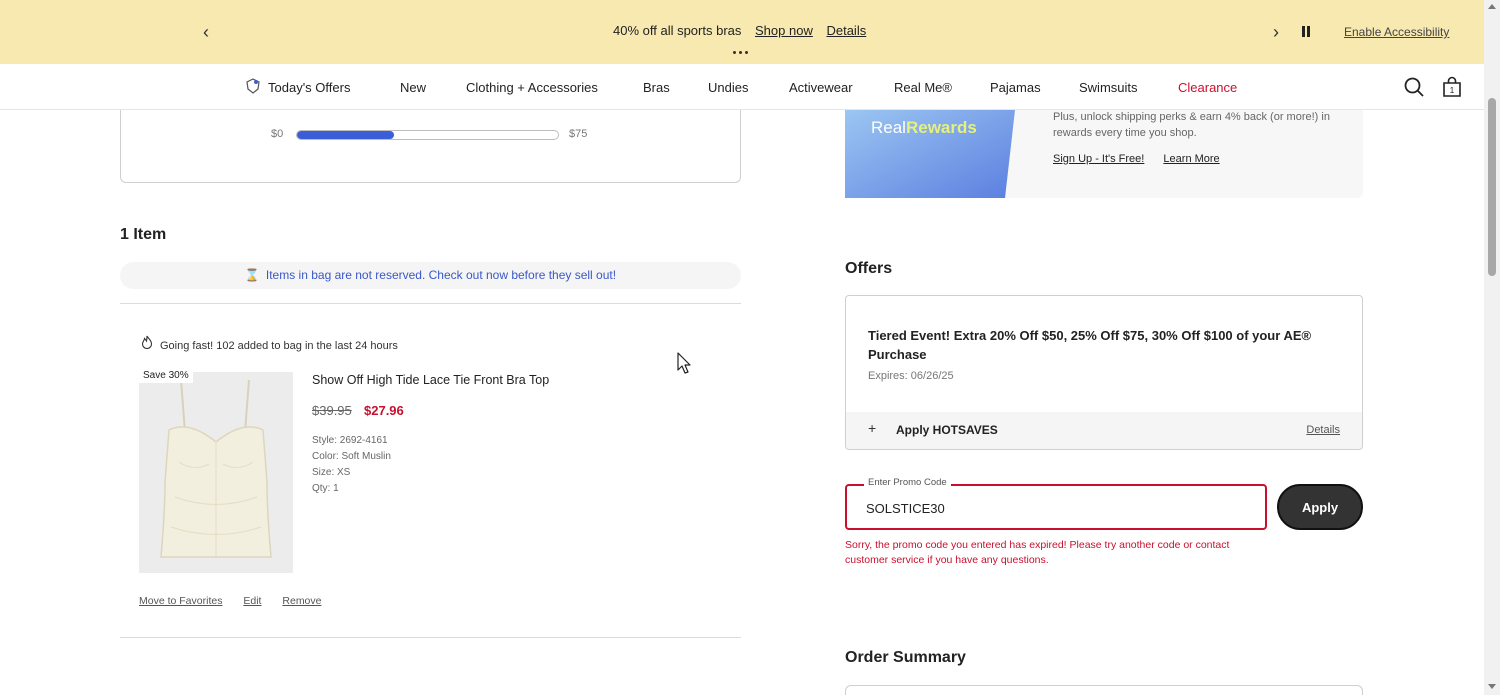 The height and width of the screenshot is (695, 1500). What do you see at coordinates (1108, 87) in the screenshot?
I see `nav-swimsuits: Swimsuits` at bounding box center [1108, 87].